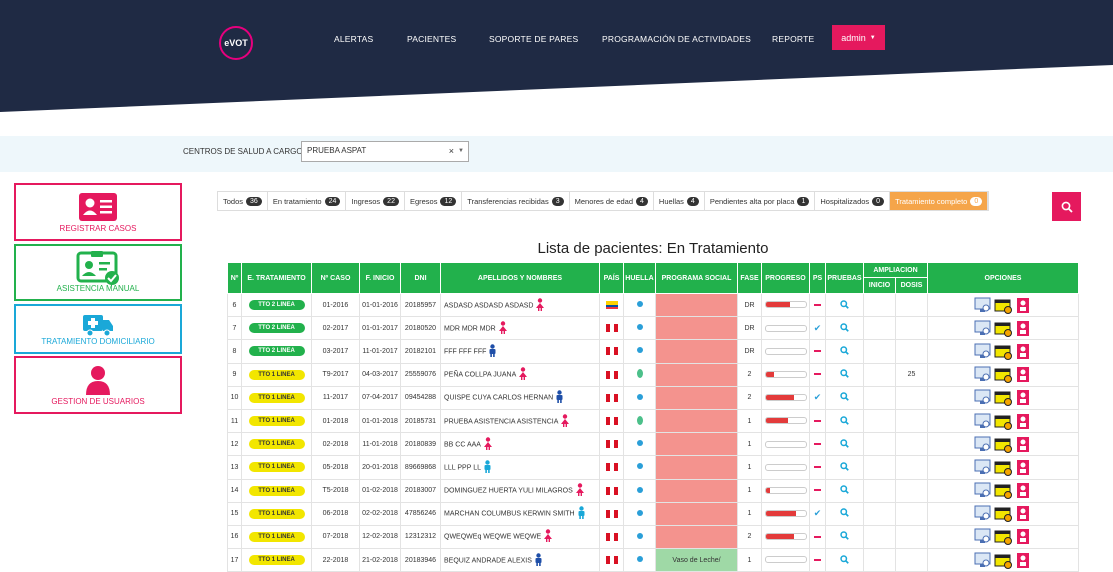 This screenshot has height=572, width=1113. I want to click on filter-7: Pendientes alta por placa 1, so click(760, 201).